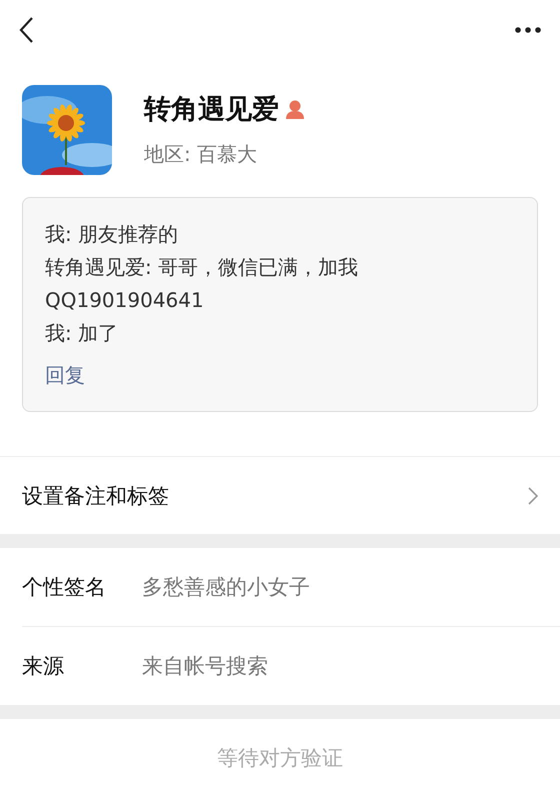  What do you see at coordinates (64, 587) in the screenshot?
I see `row-label: 个性签名` at bounding box center [64, 587].